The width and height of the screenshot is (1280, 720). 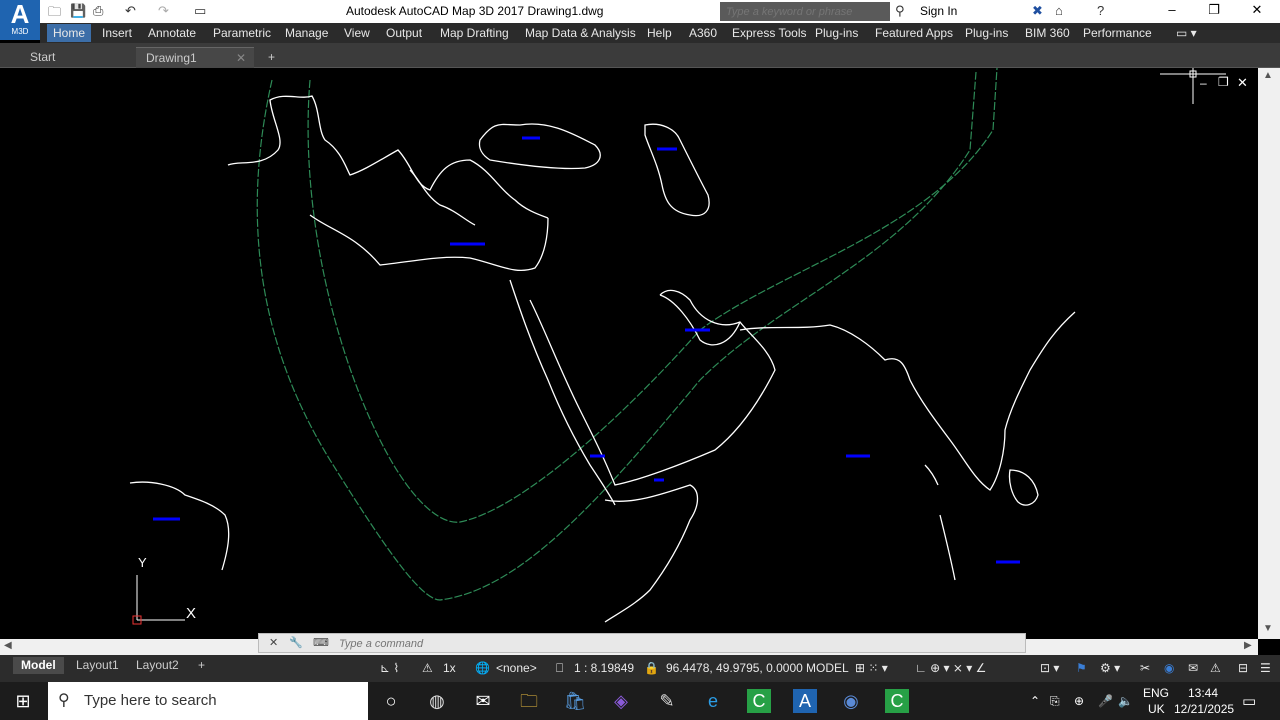 What do you see at coordinates (621, 701) in the screenshot?
I see `maps-icon: ◈` at bounding box center [621, 701].